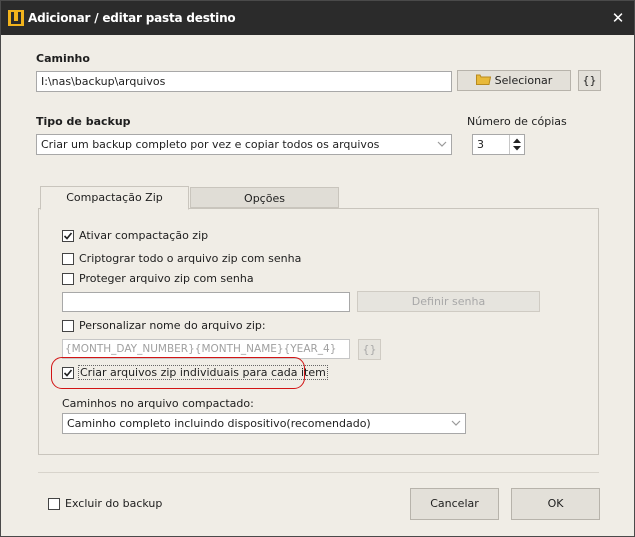  What do you see at coordinates (172, 325) in the screenshot?
I see `custom-name-label: Personalizar nome do arquivo zip:` at bounding box center [172, 325].